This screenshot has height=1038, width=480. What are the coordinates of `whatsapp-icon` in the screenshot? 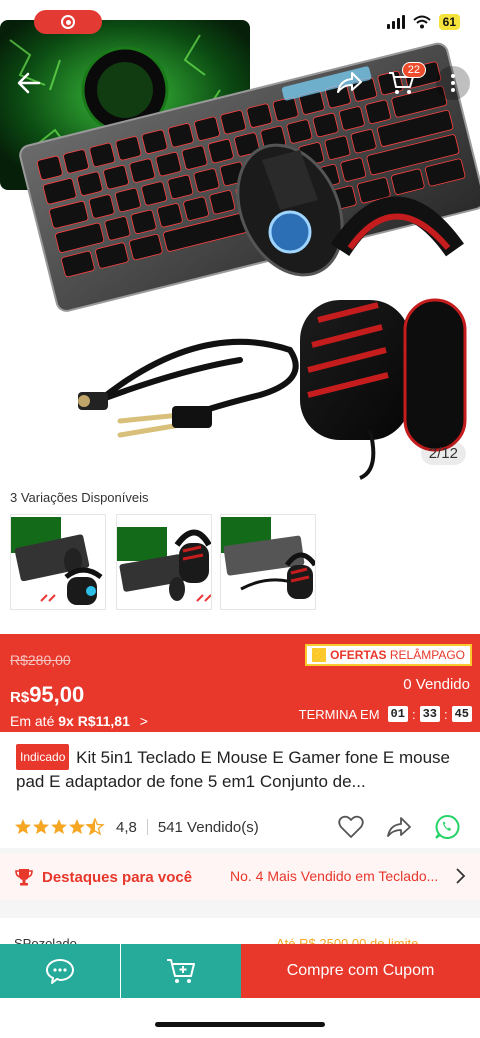 It's located at (447, 827).